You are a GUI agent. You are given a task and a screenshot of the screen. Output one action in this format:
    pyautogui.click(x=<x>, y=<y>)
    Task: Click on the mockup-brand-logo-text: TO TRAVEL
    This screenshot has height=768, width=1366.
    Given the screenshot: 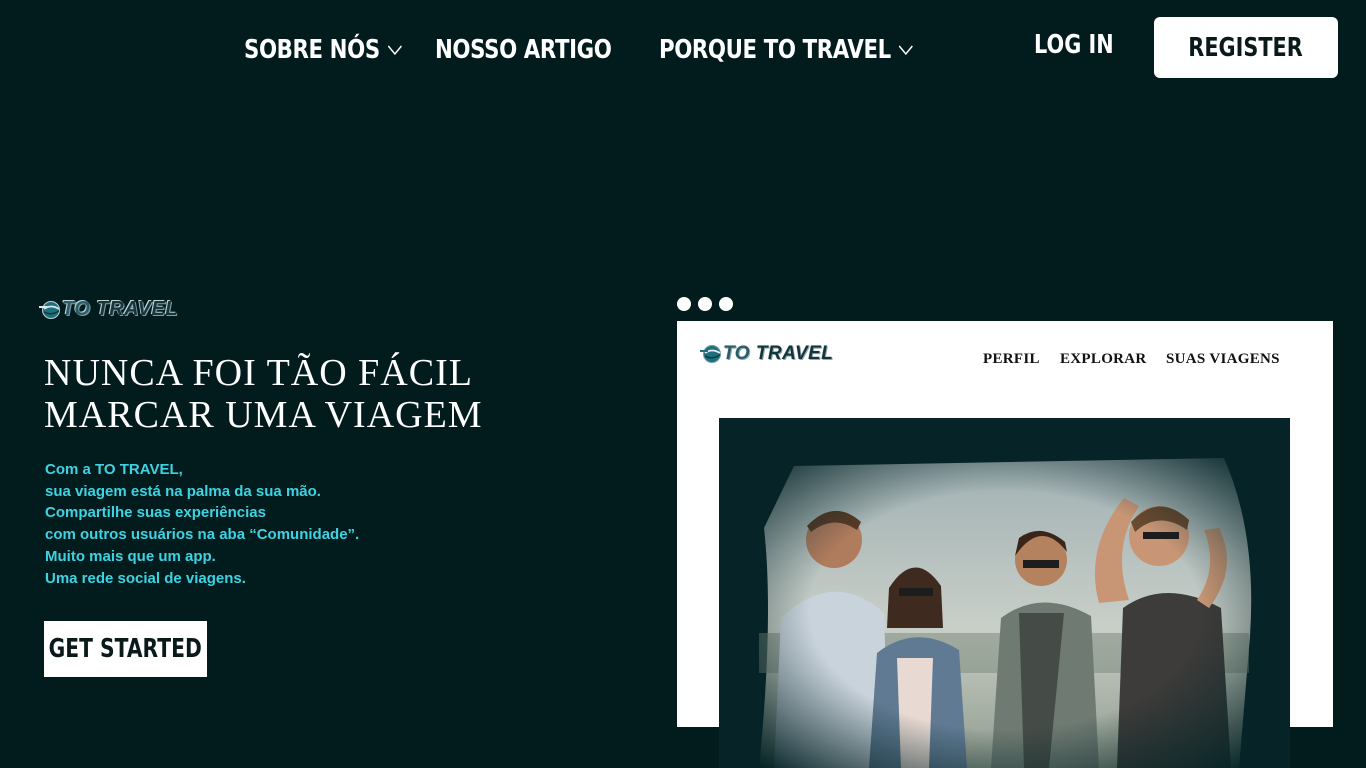 What is the action you would take?
    pyautogui.click(x=778, y=353)
    